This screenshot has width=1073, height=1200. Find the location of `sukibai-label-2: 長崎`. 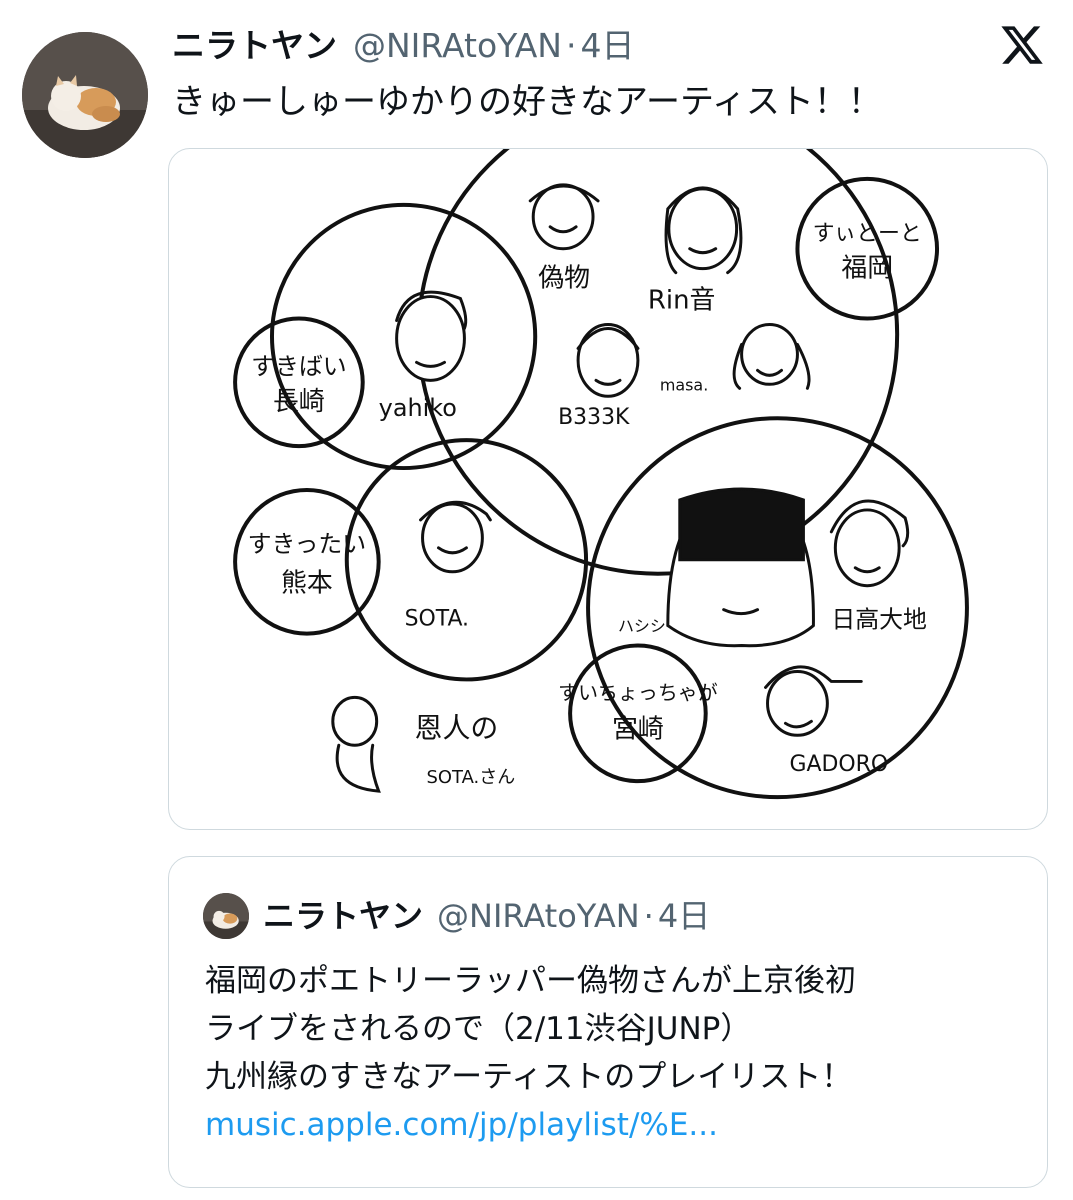

sukibai-label-2: 長崎 is located at coordinates (299, 402).